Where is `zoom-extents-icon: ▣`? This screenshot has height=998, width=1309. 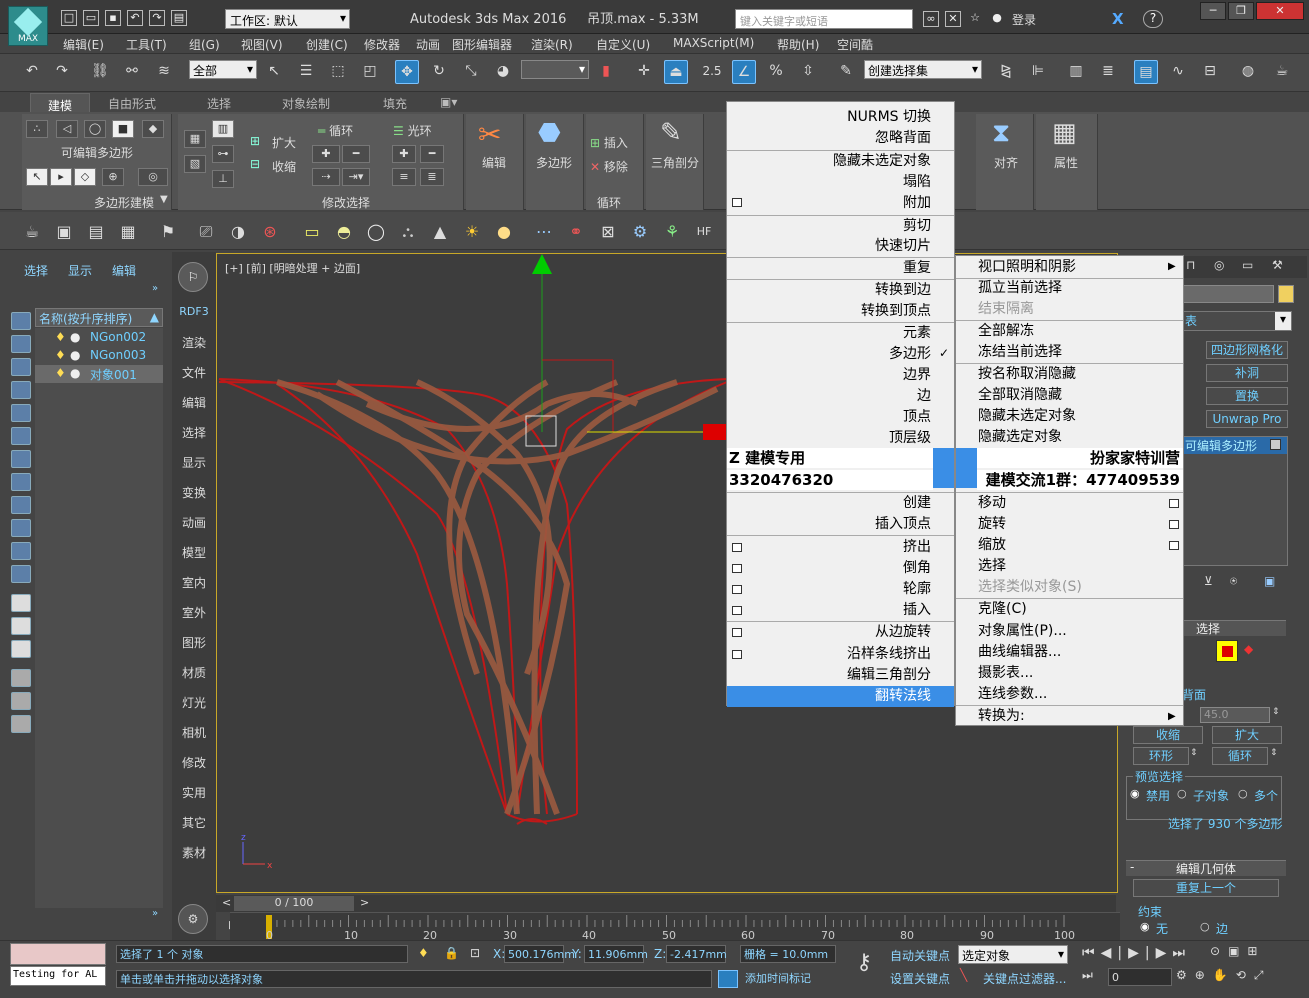
zoom-extents-icon: ▣ is located at coordinates (1237, 951).